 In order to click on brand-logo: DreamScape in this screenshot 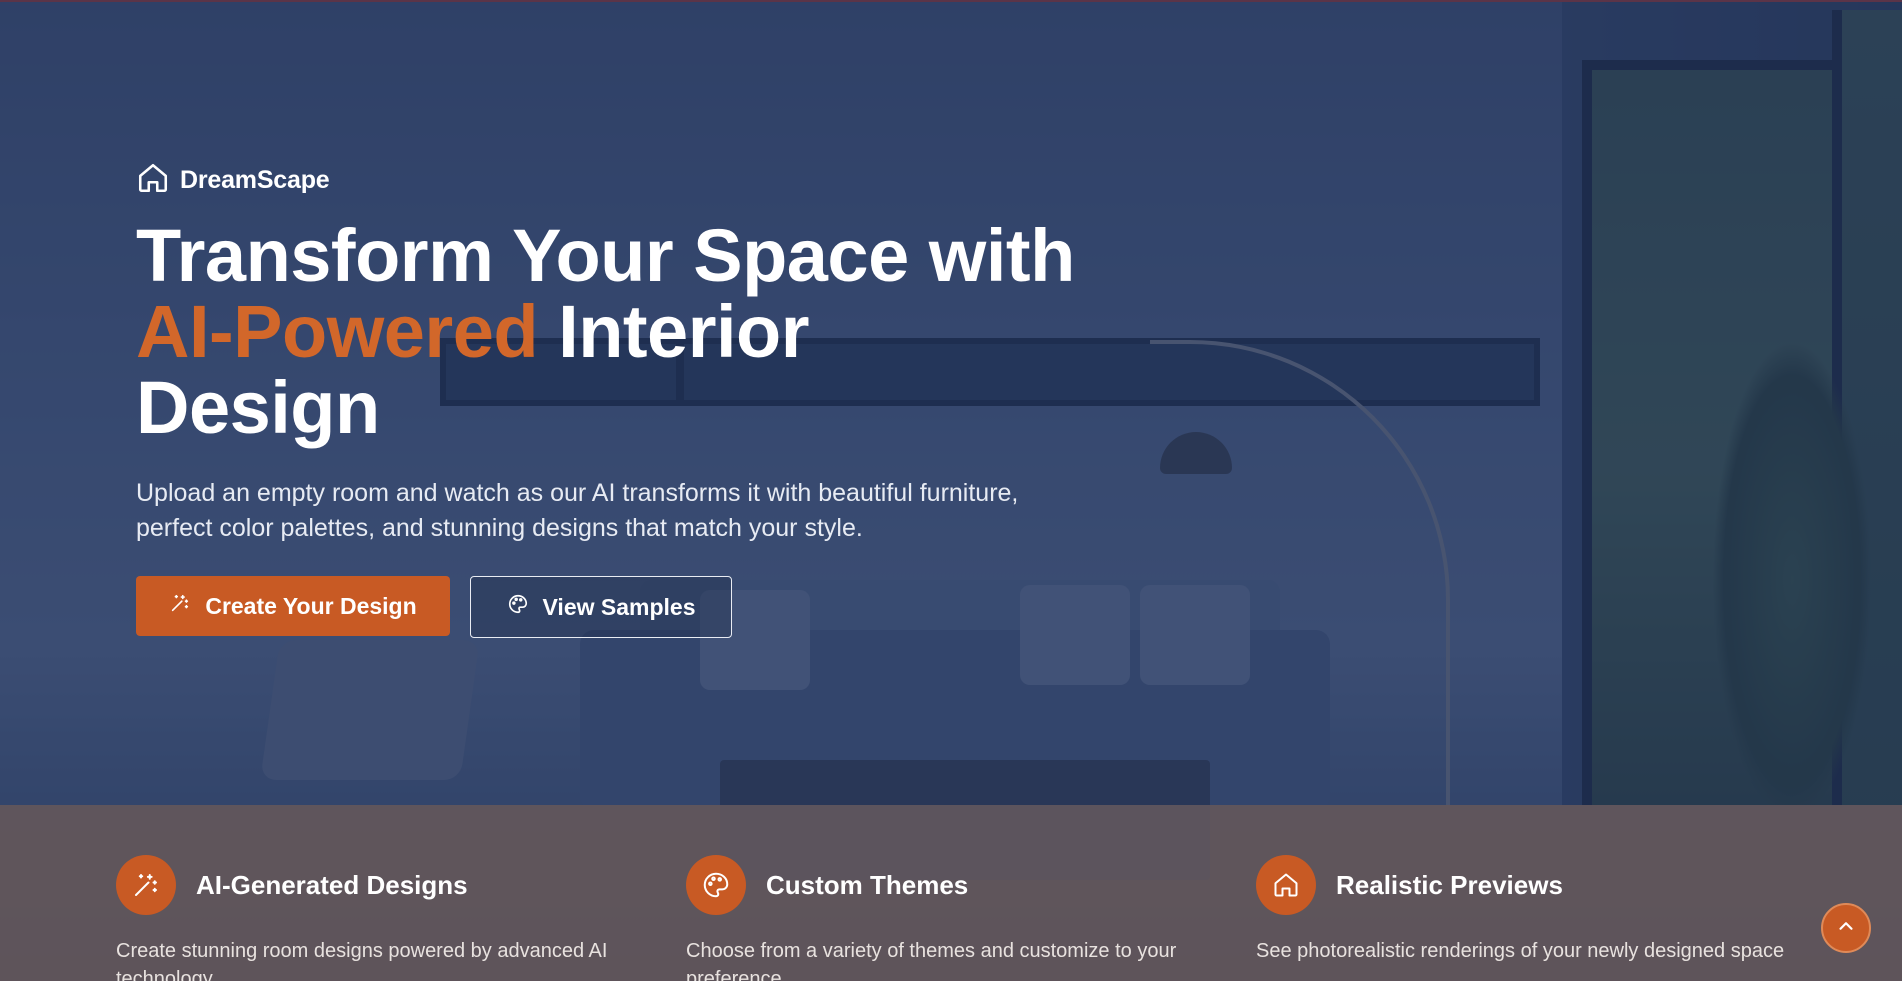, I will do `click(636, 180)`.